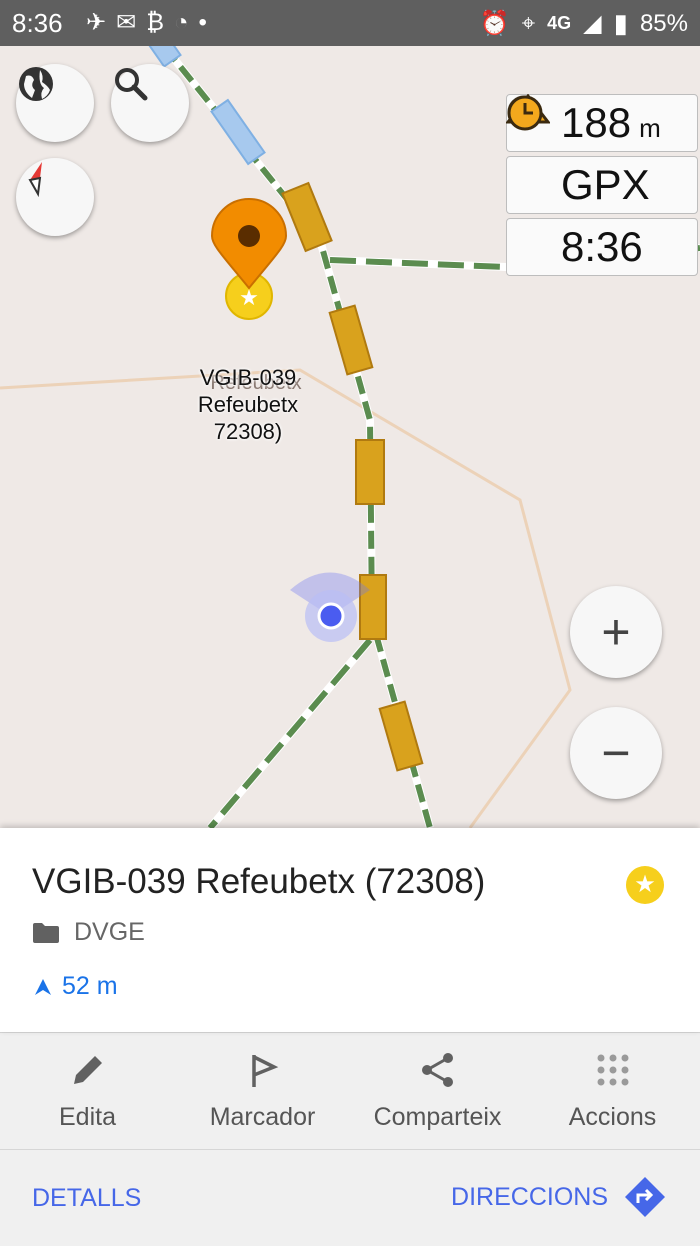 This screenshot has width=700, height=1246. Describe the element at coordinates (602, 246) in the screenshot. I see `clock-value: 8:36` at that location.